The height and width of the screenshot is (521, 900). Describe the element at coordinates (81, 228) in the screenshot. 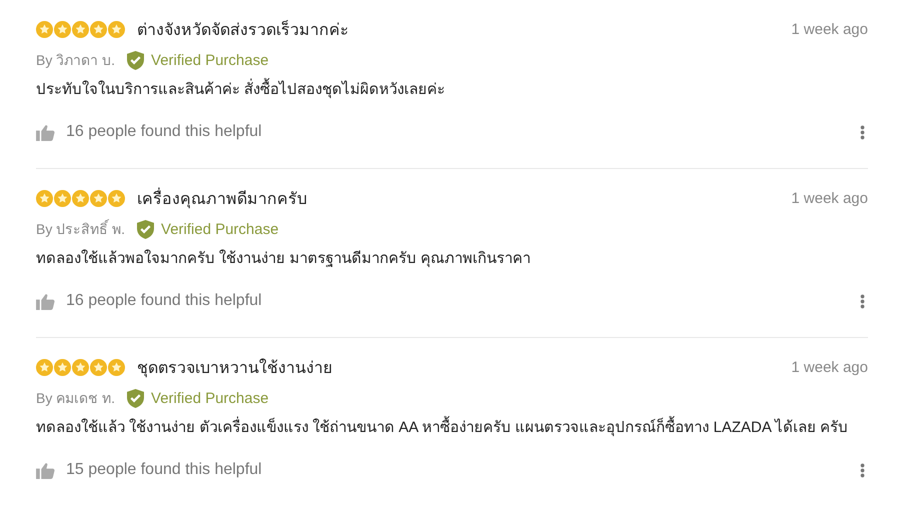

I see `review-author: By ประสิทธิ์ พ.` at that location.